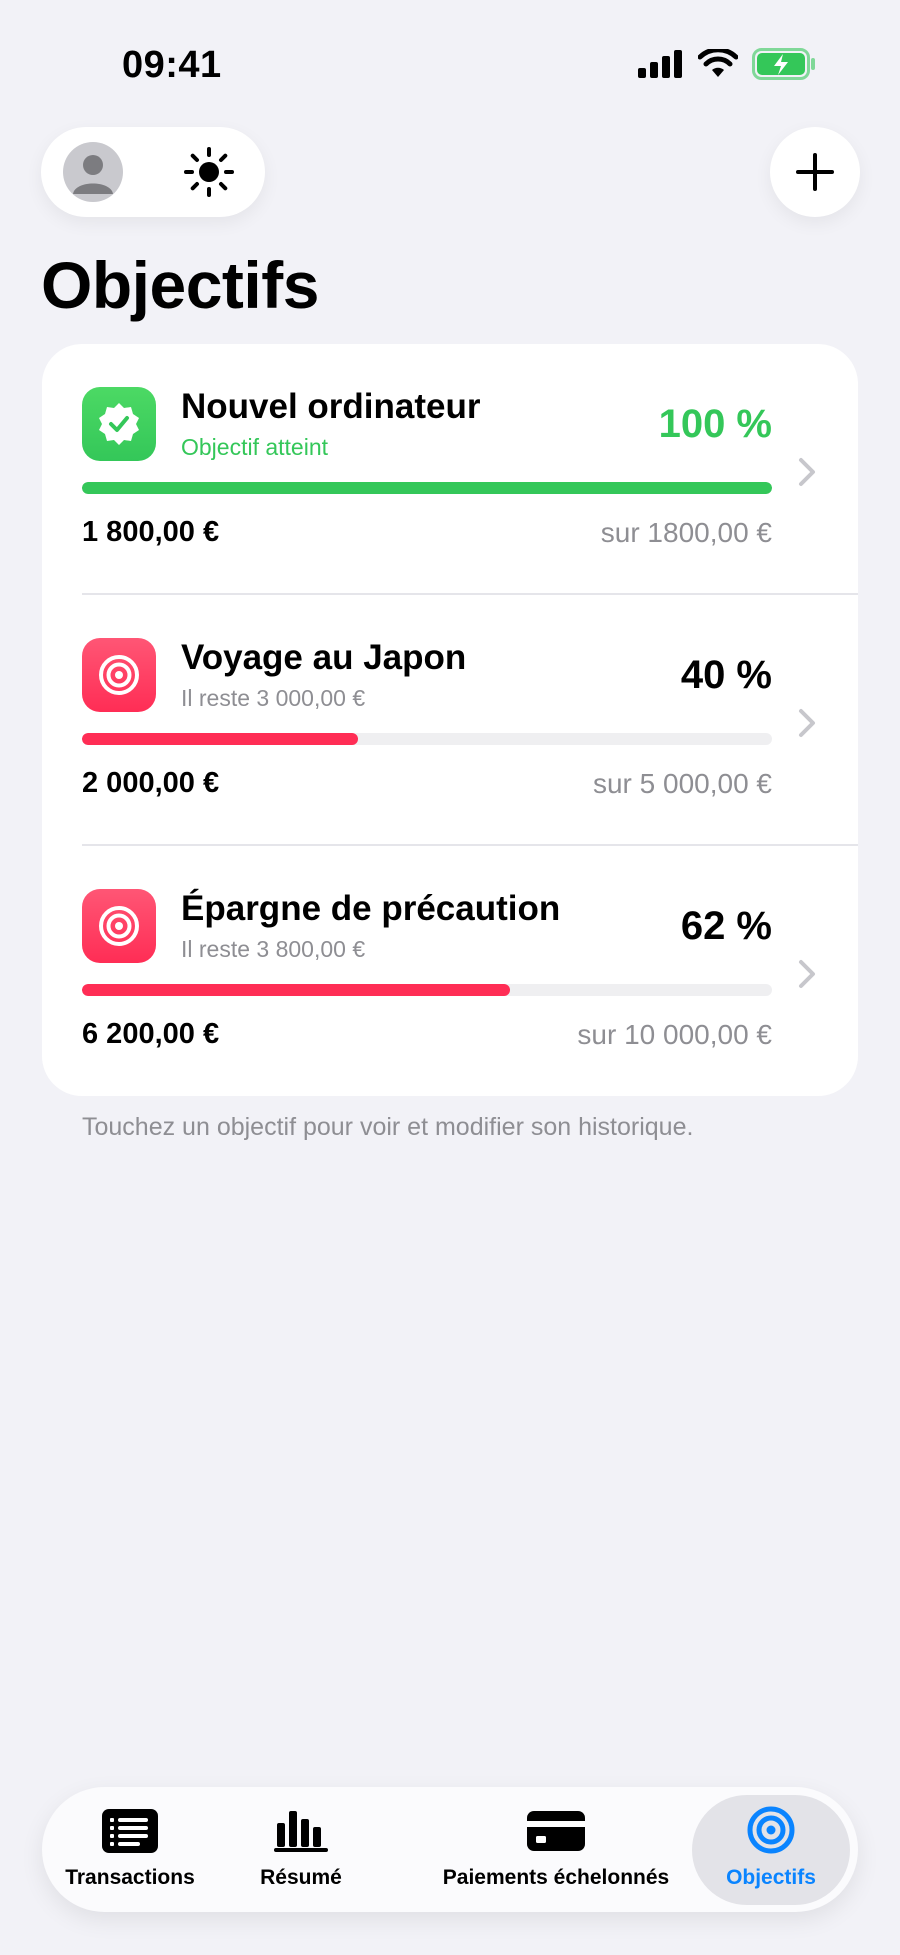  I want to click on goal-amount: 1 800,00 €, so click(151, 532).